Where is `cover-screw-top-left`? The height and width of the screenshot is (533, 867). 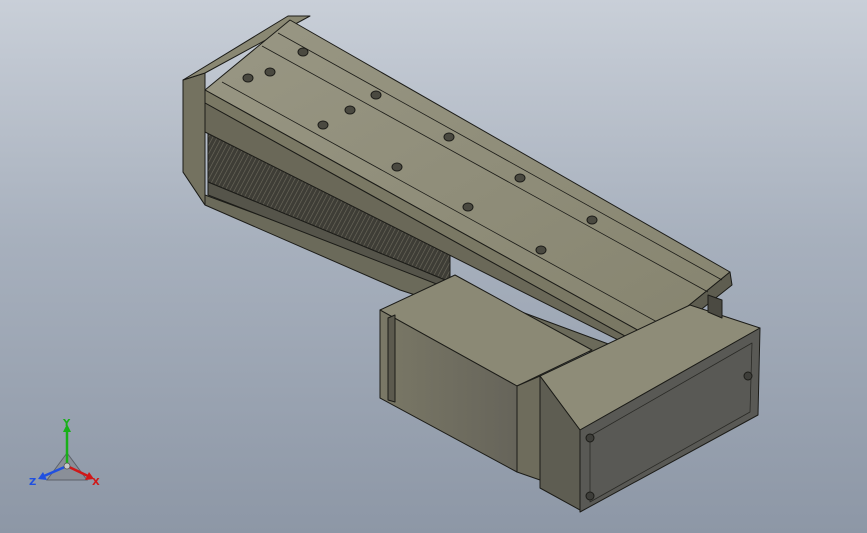
cover-screw-top-left is located at coordinates (590, 438).